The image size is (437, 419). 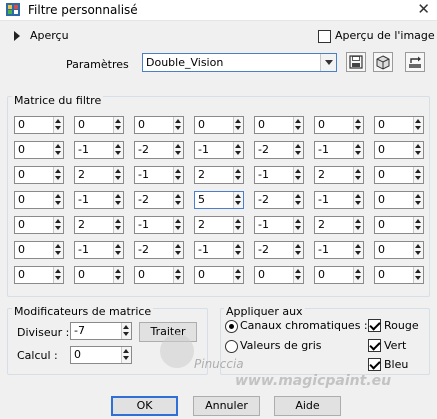 What do you see at coordinates (279, 200) in the screenshot?
I see `matrix-cell-3-4: -2` at bounding box center [279, 200].